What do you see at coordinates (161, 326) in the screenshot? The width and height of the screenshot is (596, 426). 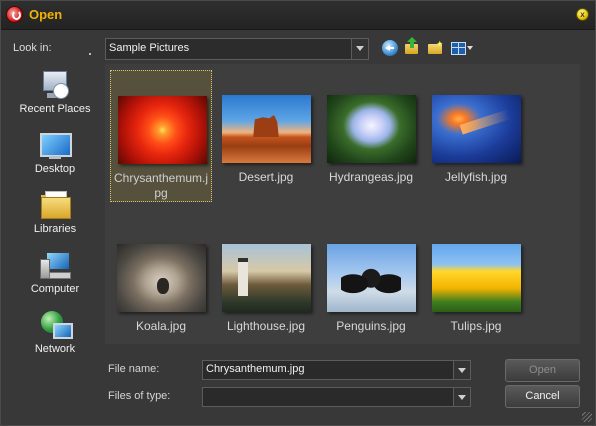 I see `file-name: Koala.jpg` at bounding box center [161, 326].